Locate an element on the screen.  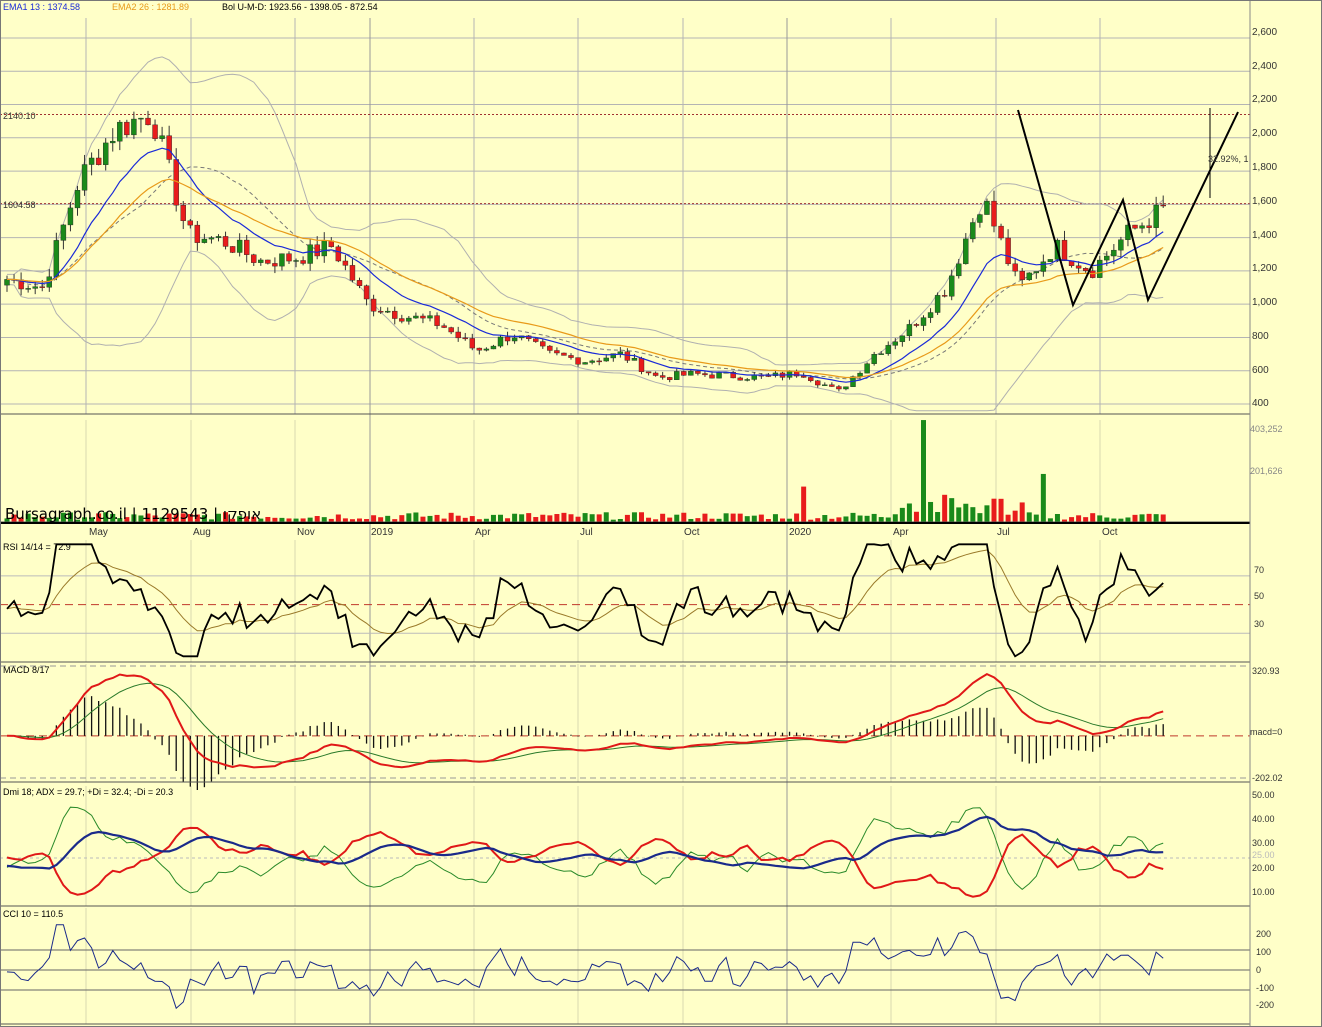
month-label: Oct is located at coordinates (1110, 532).